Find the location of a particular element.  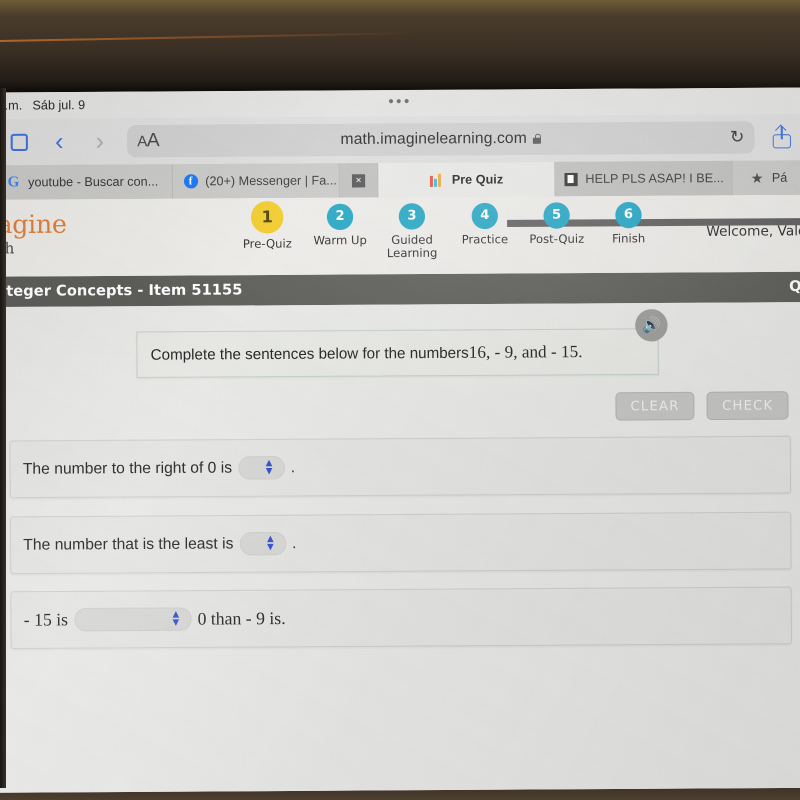

tab-favorites: ★ Pá is located at coordinates (766, 178).